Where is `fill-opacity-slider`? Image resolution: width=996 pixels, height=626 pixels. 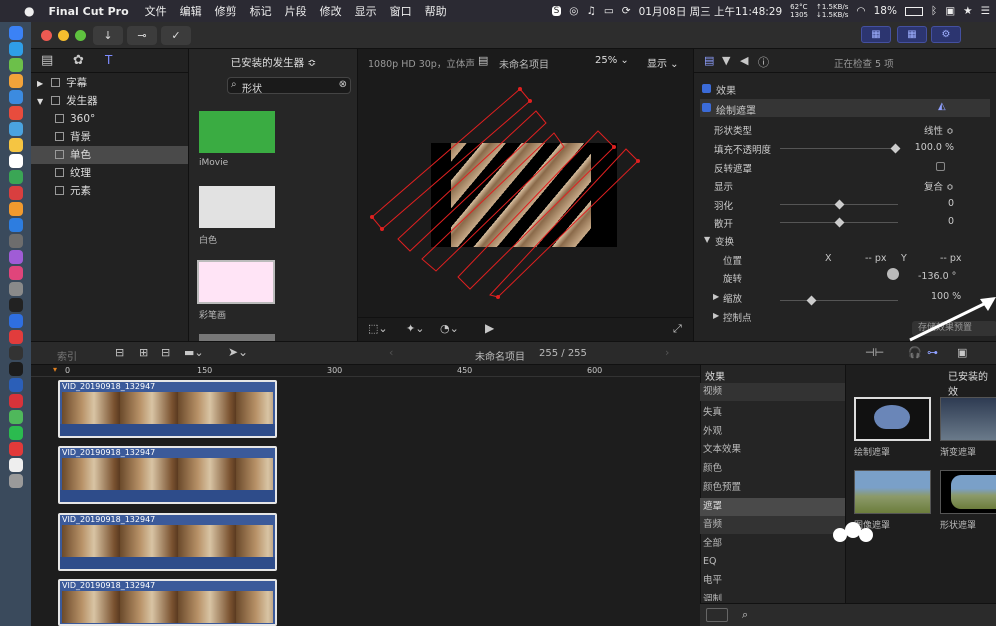 fill-opacity-slider is located at coordinates (840, 148).